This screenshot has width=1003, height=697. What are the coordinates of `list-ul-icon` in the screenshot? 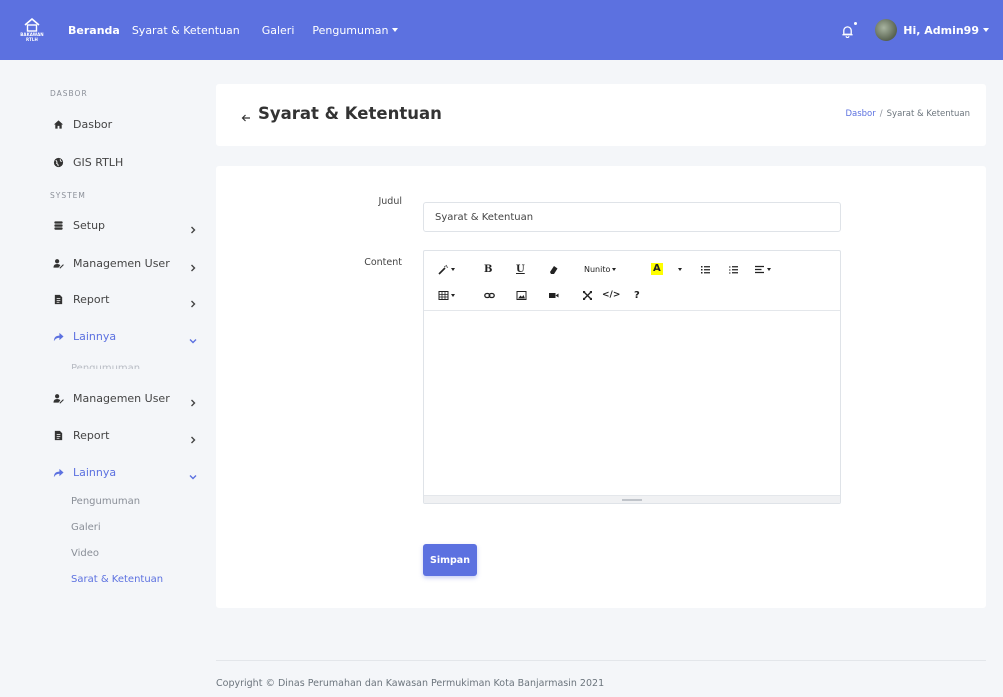 It's located at (705, 269).